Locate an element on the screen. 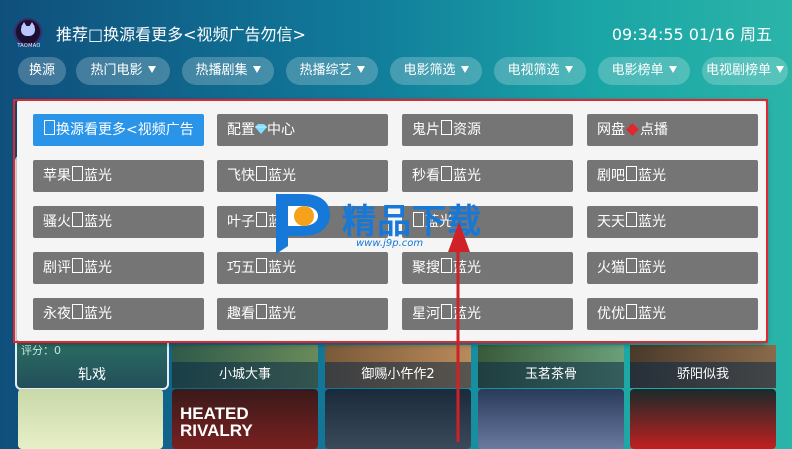 This screenshot has height=449, width=792. source-button: 飞快 蓝光 is located at coordinates (302, 176).